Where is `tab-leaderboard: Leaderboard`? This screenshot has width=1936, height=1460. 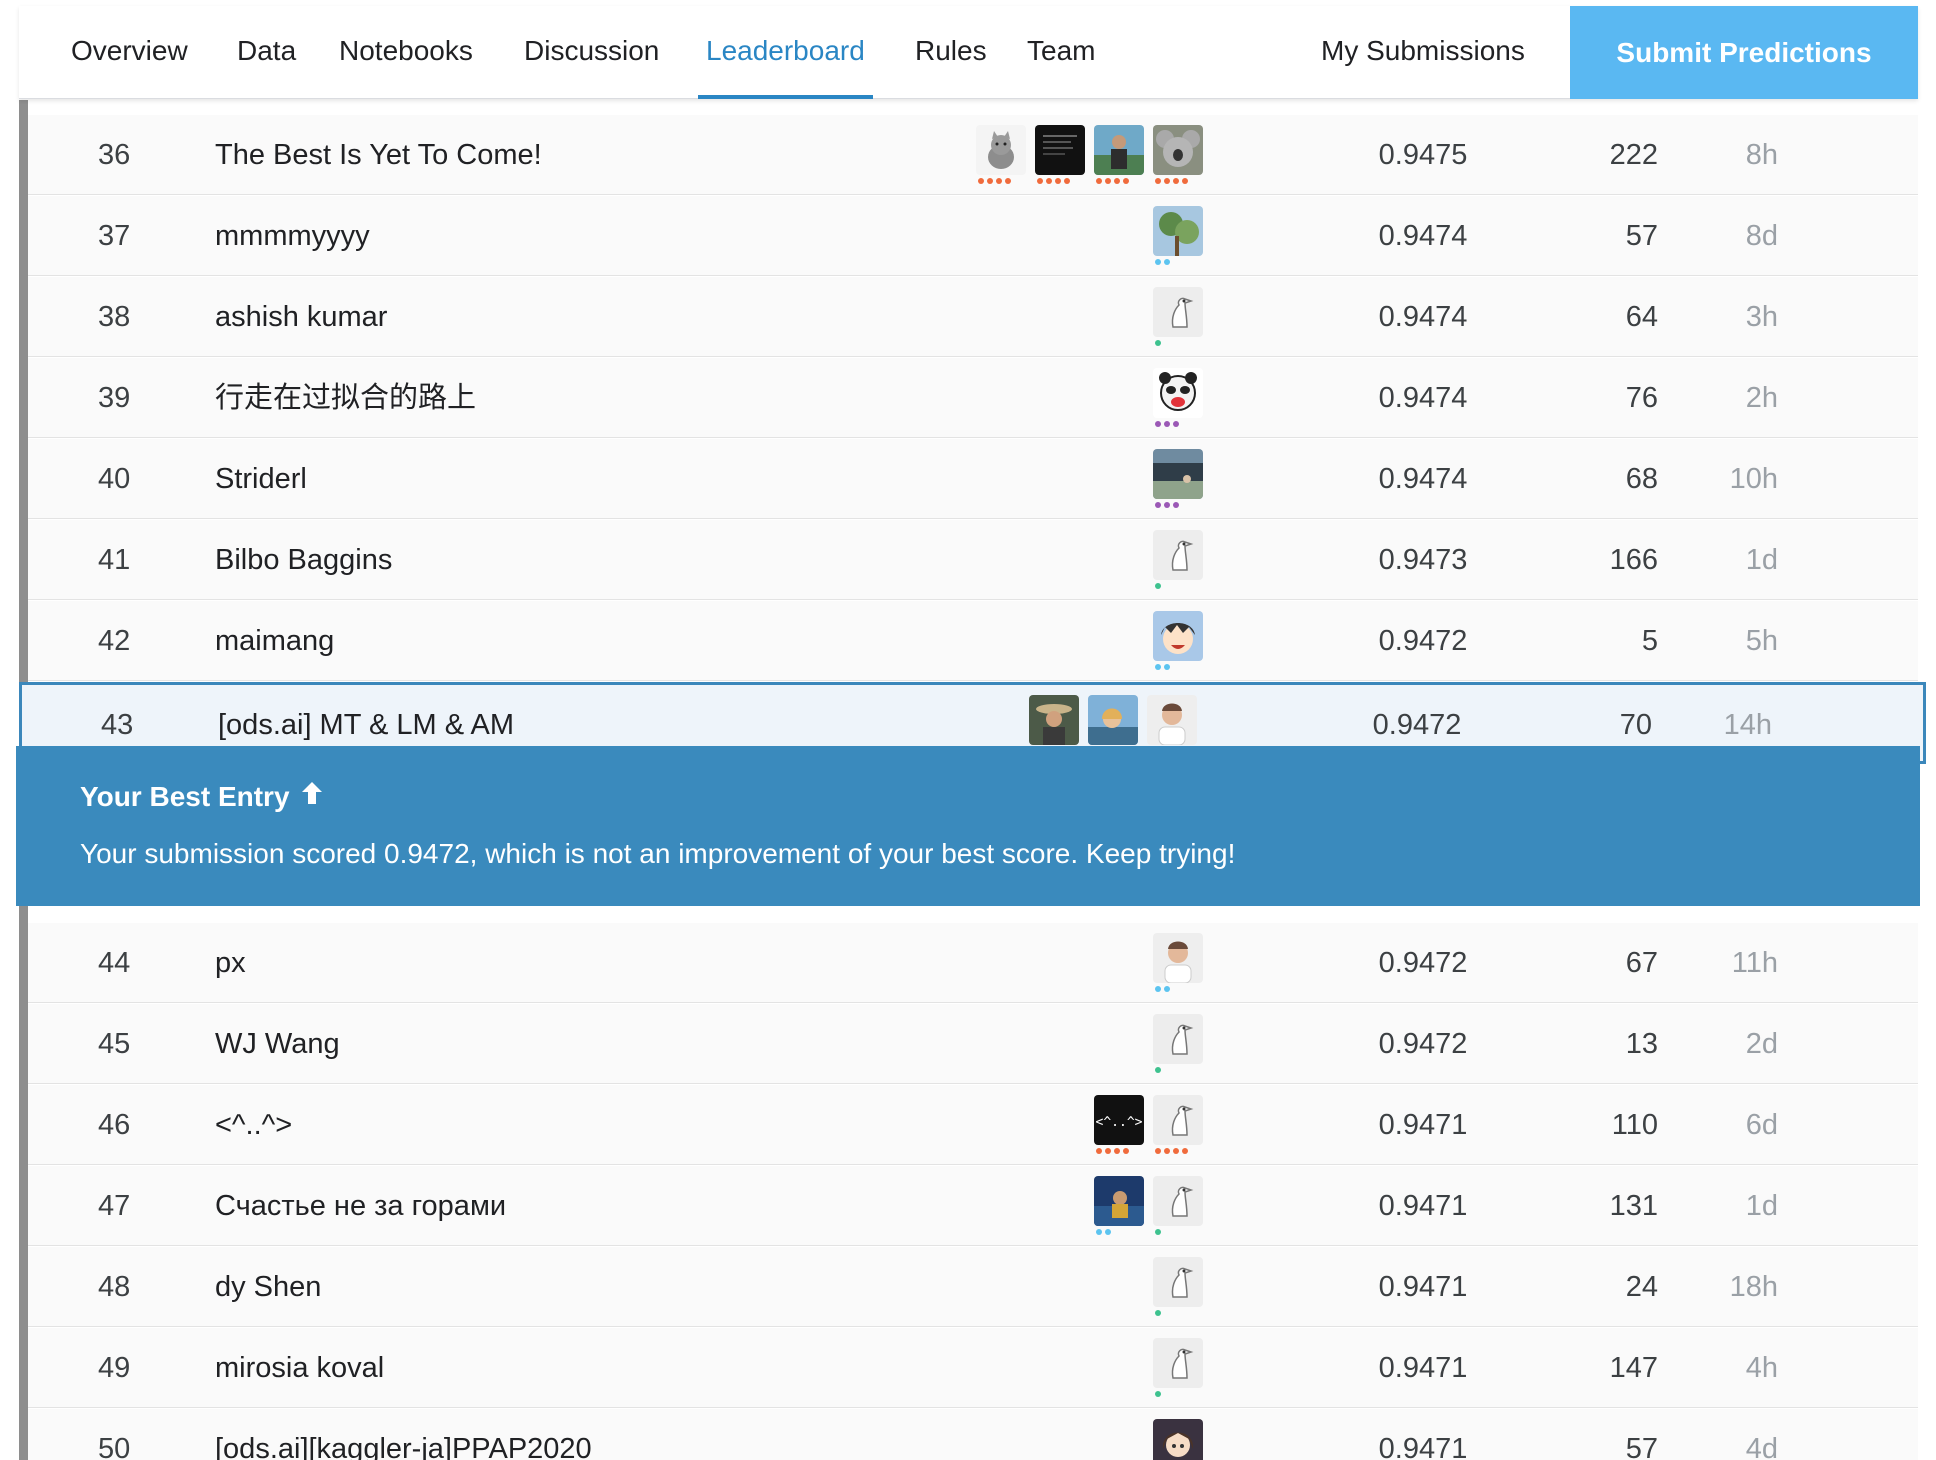
tab-leaderboard: Leaderboard is located at coordinates (785, 52).